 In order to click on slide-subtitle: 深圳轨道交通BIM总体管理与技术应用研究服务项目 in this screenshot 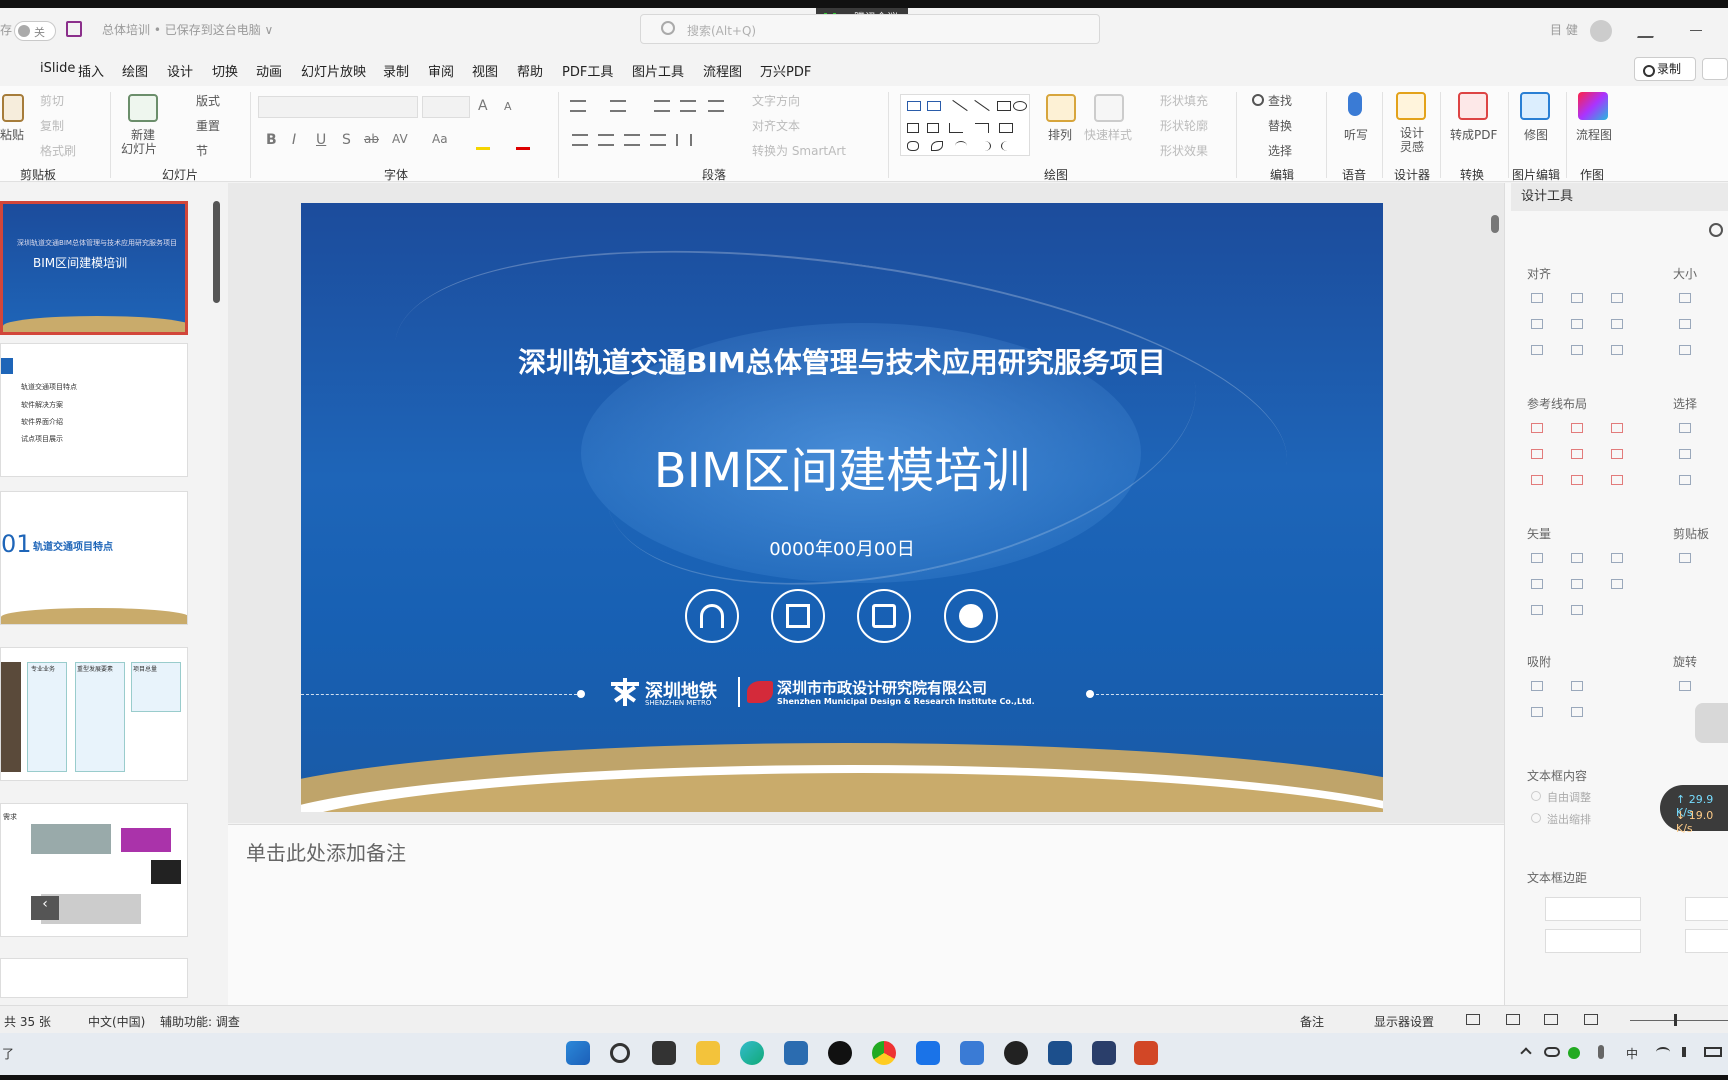, I will do `click(842, 361)`.